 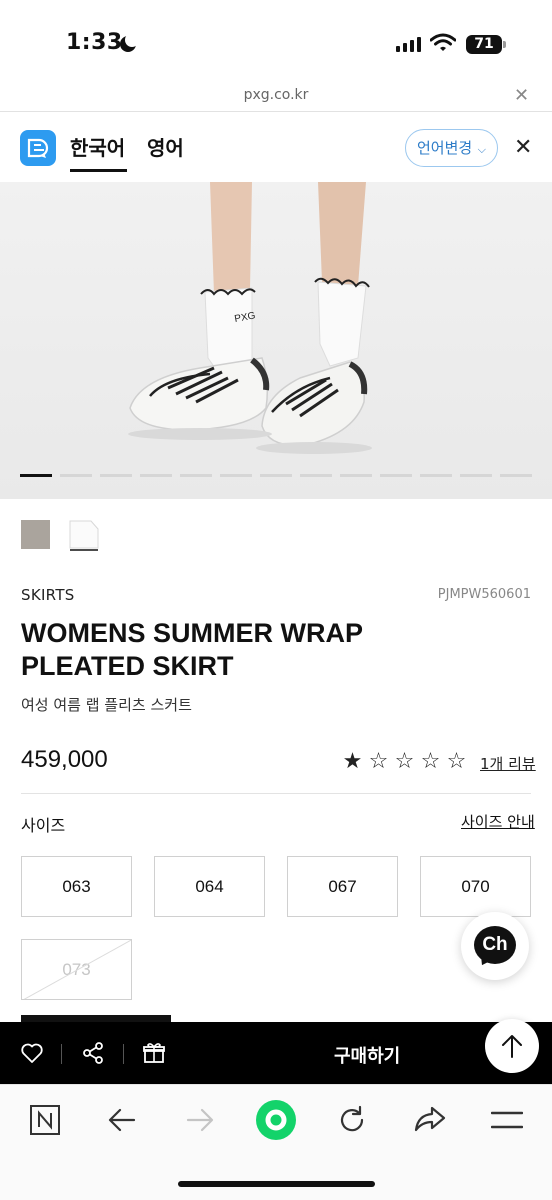 What do you see at coordinates (84, 535) in the screenshot?
I see `color-swatch-white` at bounding box center [84, 535].